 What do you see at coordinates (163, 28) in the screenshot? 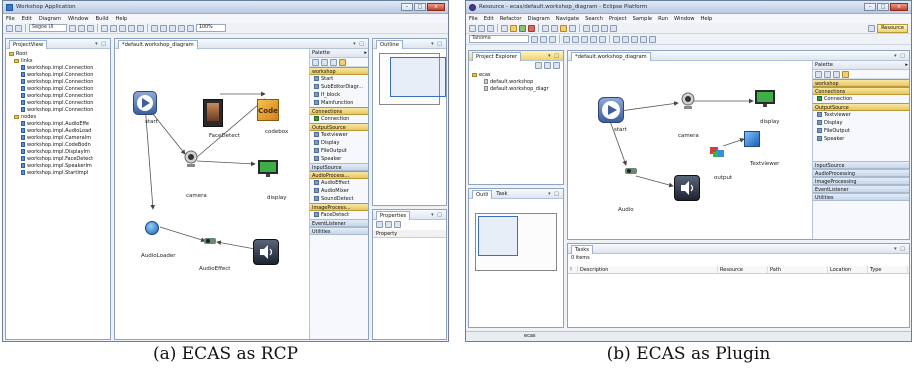
I see `arrange-icon` at bounding box center [163, 28].